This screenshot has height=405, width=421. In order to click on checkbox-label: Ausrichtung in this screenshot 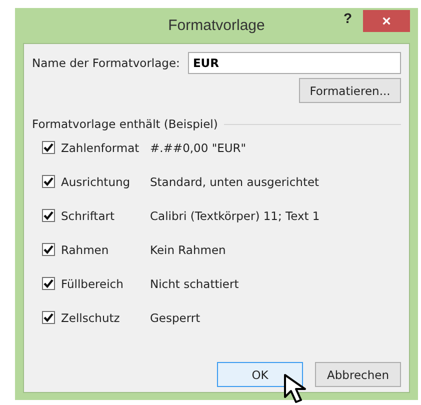, I will do `click(105, 181)`.